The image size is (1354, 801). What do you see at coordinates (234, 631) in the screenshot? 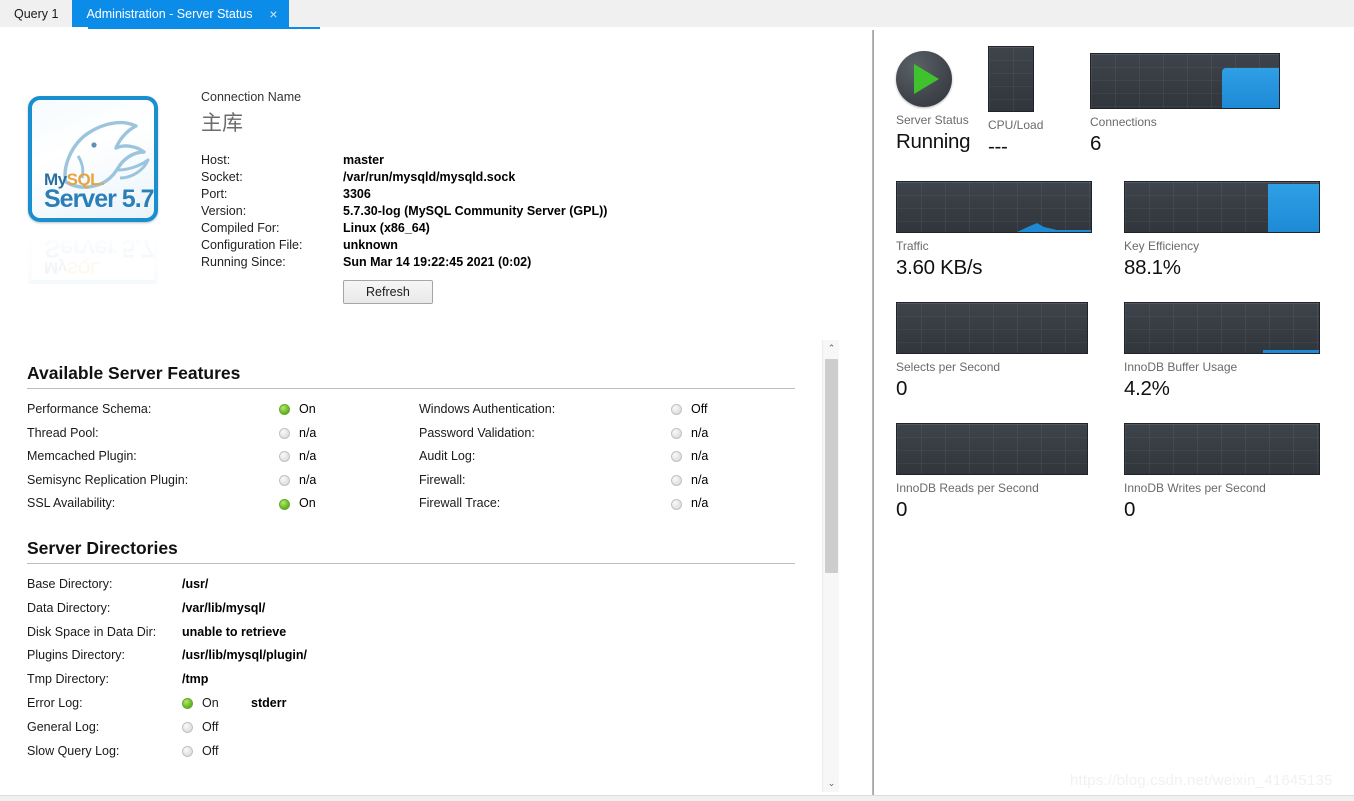
I see `directory-value: unable to retrieve` at bounding box center [234, 631].